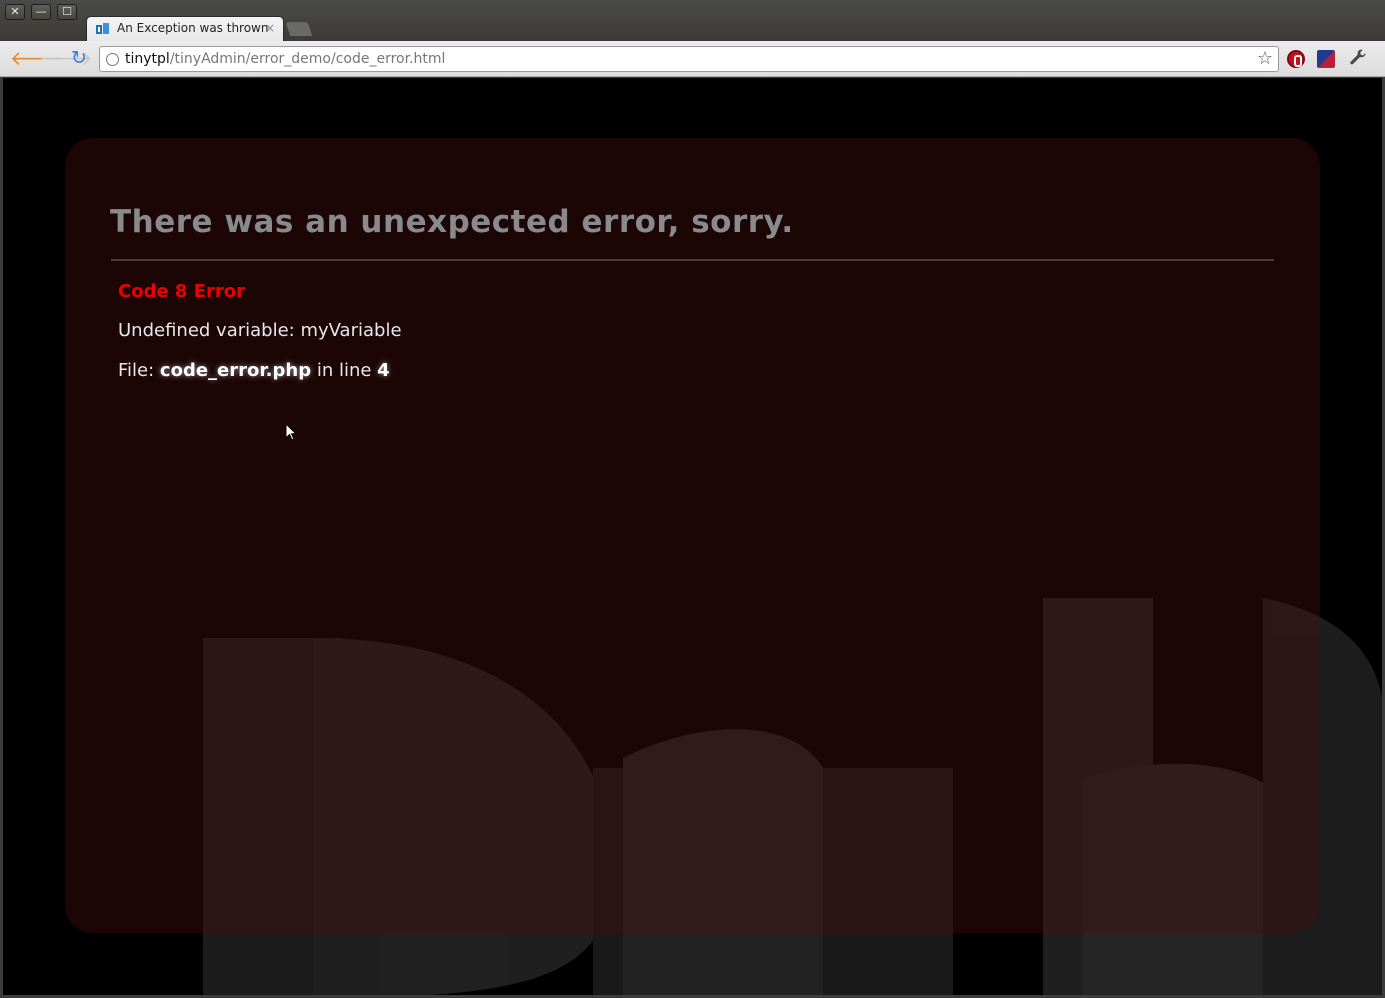  Describe the element at coordinates (692, 260) in the screenshot. I see `divider` at that location.